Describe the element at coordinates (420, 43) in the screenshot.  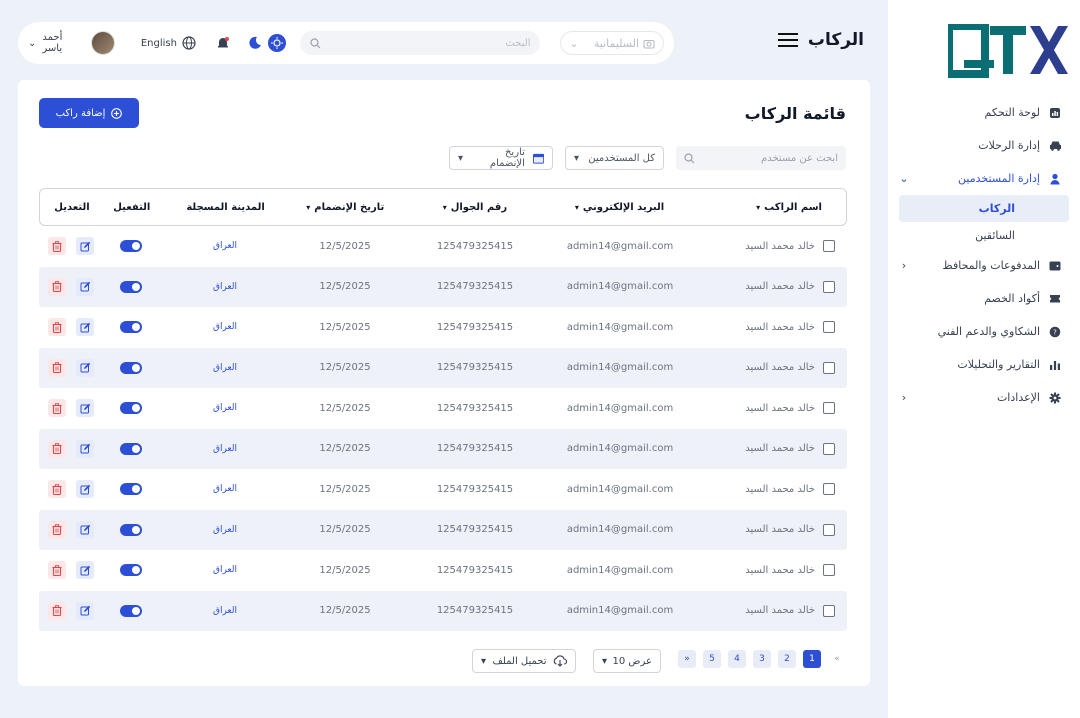
I see `header-search: البحث` at that location.